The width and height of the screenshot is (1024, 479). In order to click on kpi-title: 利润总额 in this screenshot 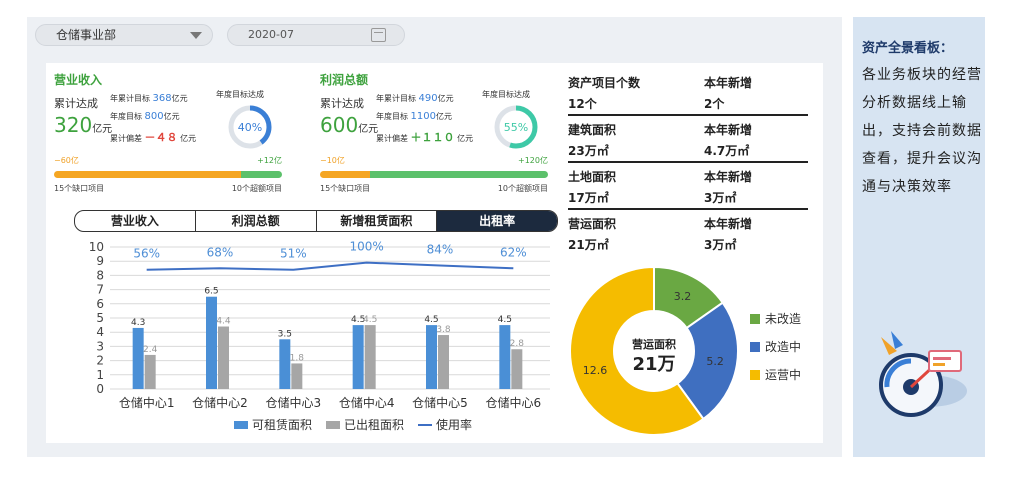, I will do `click(344, 80)`.